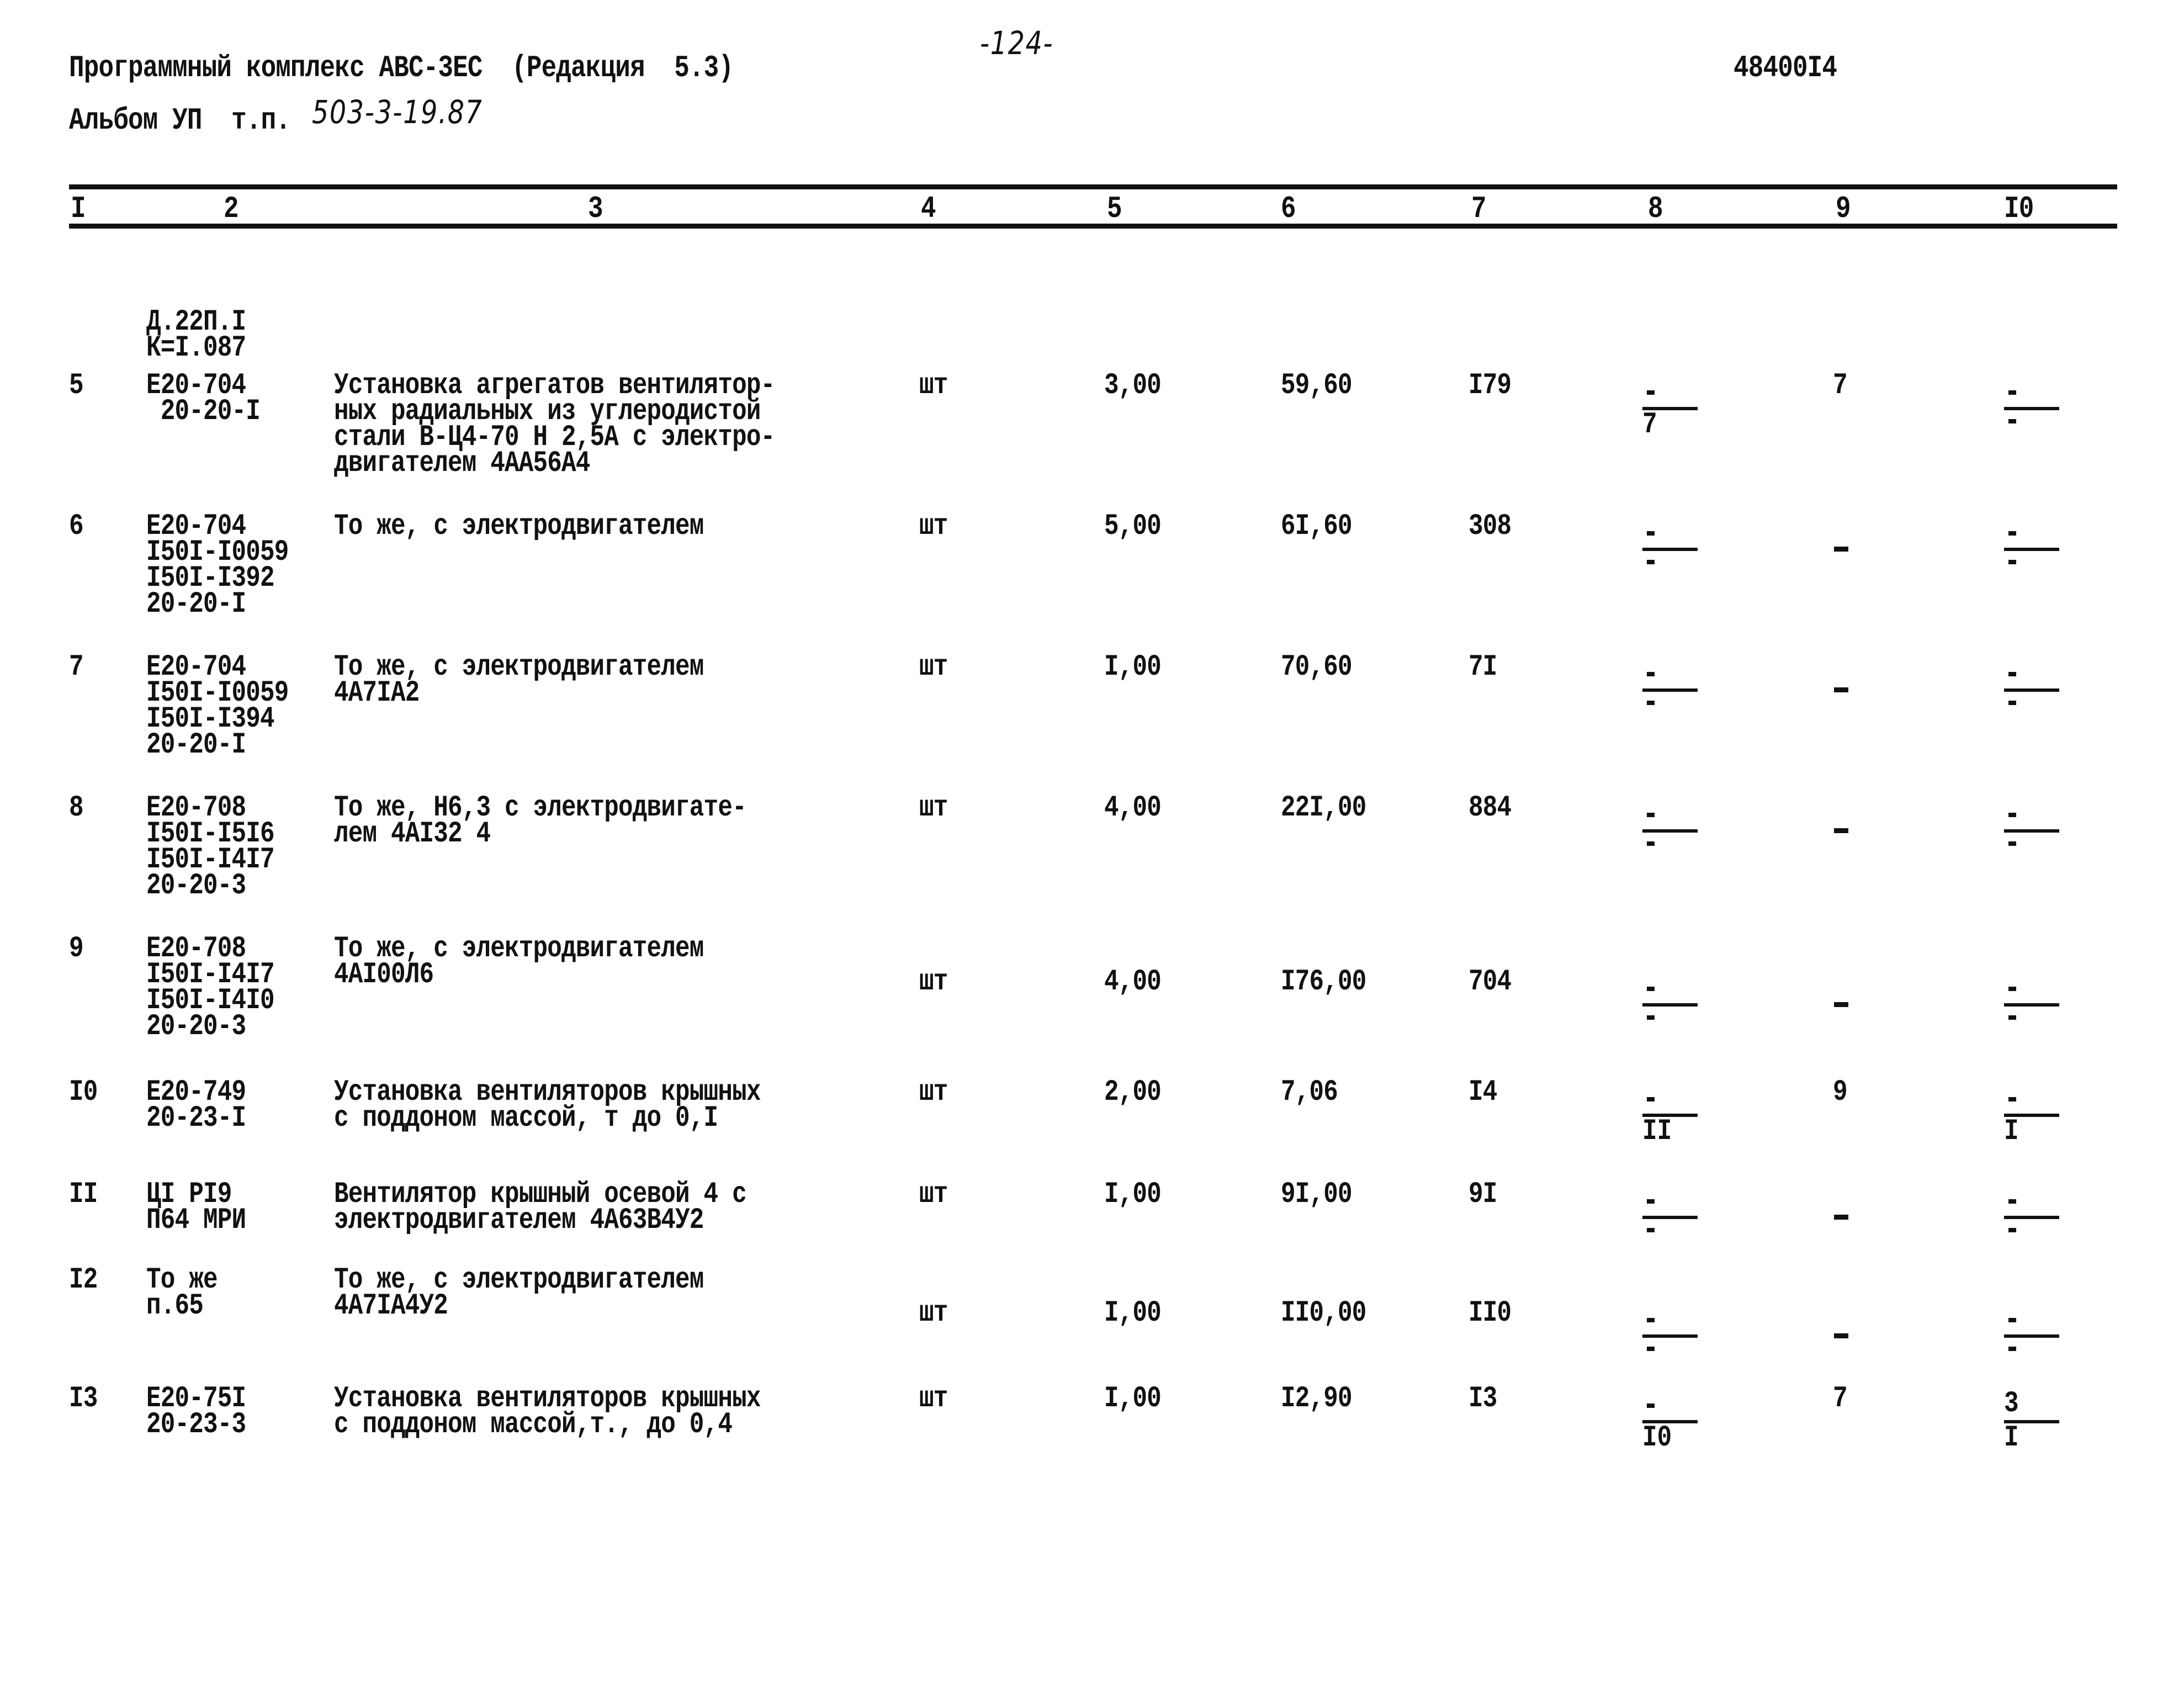 The width and height of the screenshot is (2184, 1695). Describe the element at coordinates (1133, 386) in the screenshot. I see `quantity: 3,00` at that location.